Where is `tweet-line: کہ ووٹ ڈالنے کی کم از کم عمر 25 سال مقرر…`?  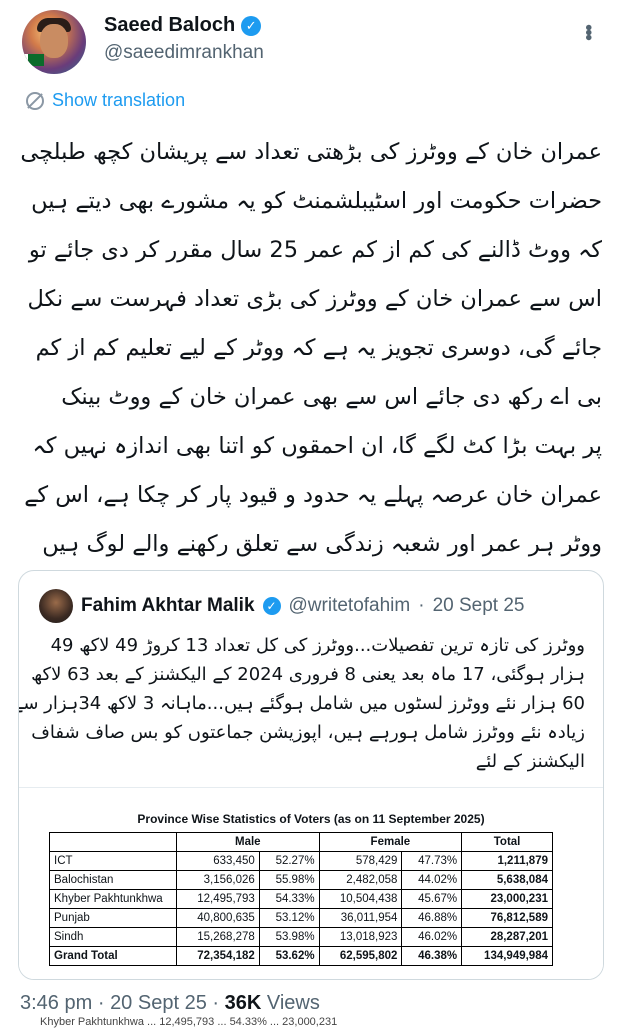 tweet-line: کہ ووٹ ڈالنے کی کم از کم عمر 25 سال مقرر… is located at coordinates (315, 250).